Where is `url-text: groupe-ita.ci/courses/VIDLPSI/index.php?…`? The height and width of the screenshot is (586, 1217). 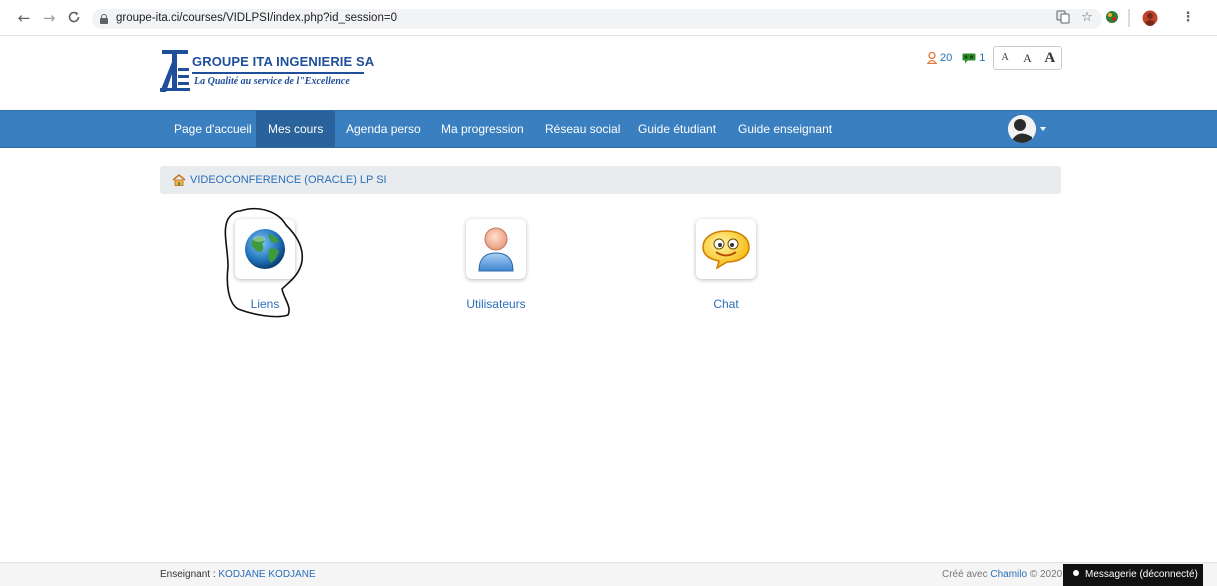
url-text: groupe-ita.ci/courses/VIDLPSI/index.php?… is located at coordinates (256, 18).